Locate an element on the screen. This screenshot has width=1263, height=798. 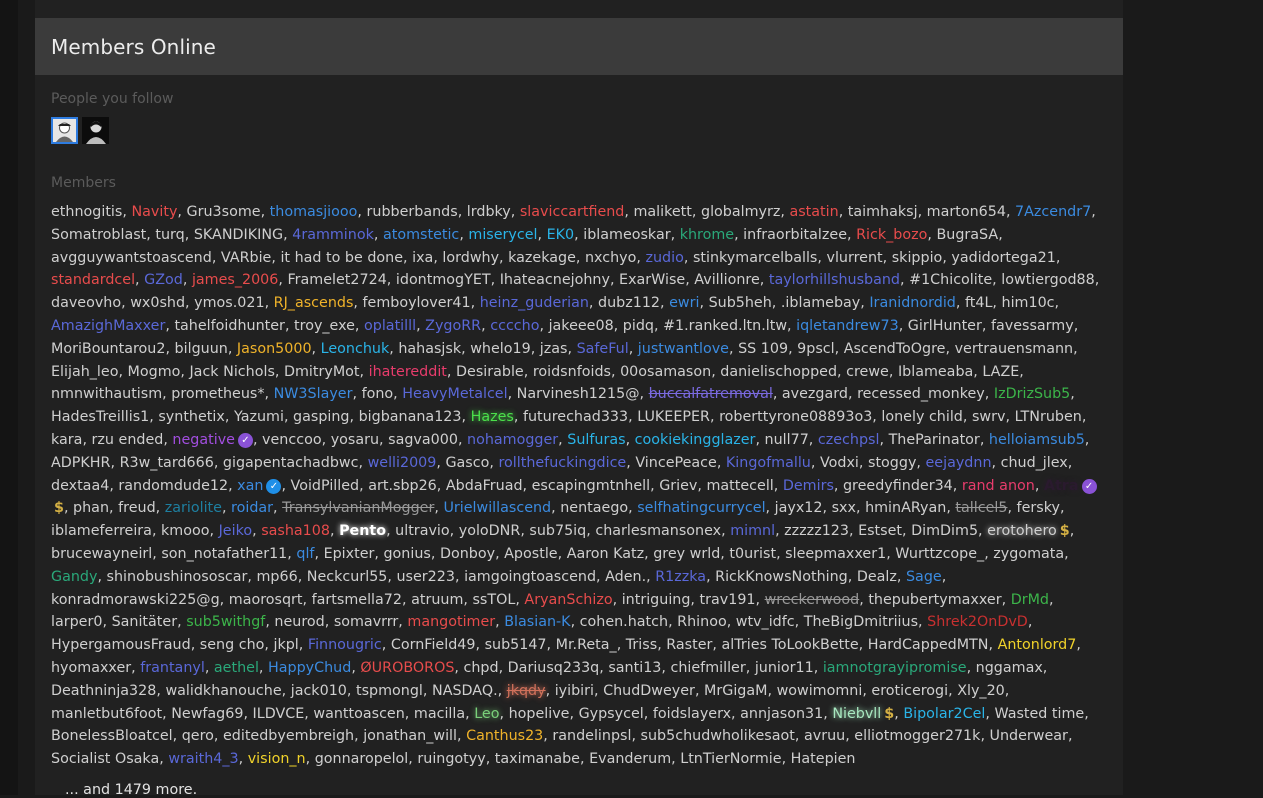
member-link: phan is located at coordinates (91, 508).